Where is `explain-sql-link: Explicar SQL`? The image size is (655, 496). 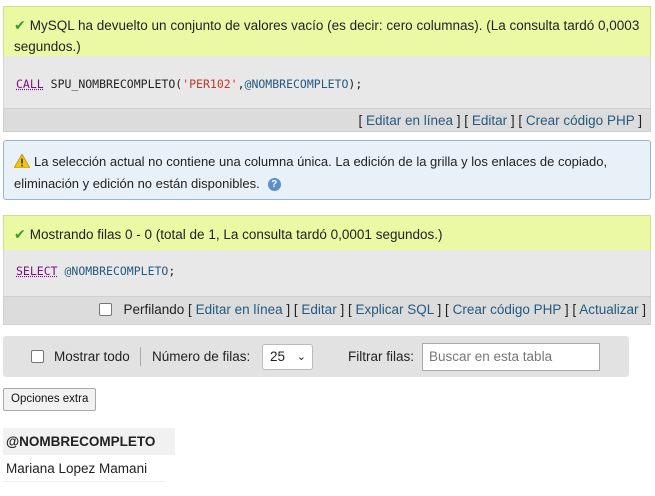
explain-sql-link: Explicar SQL is located at coordinates (395, 309).